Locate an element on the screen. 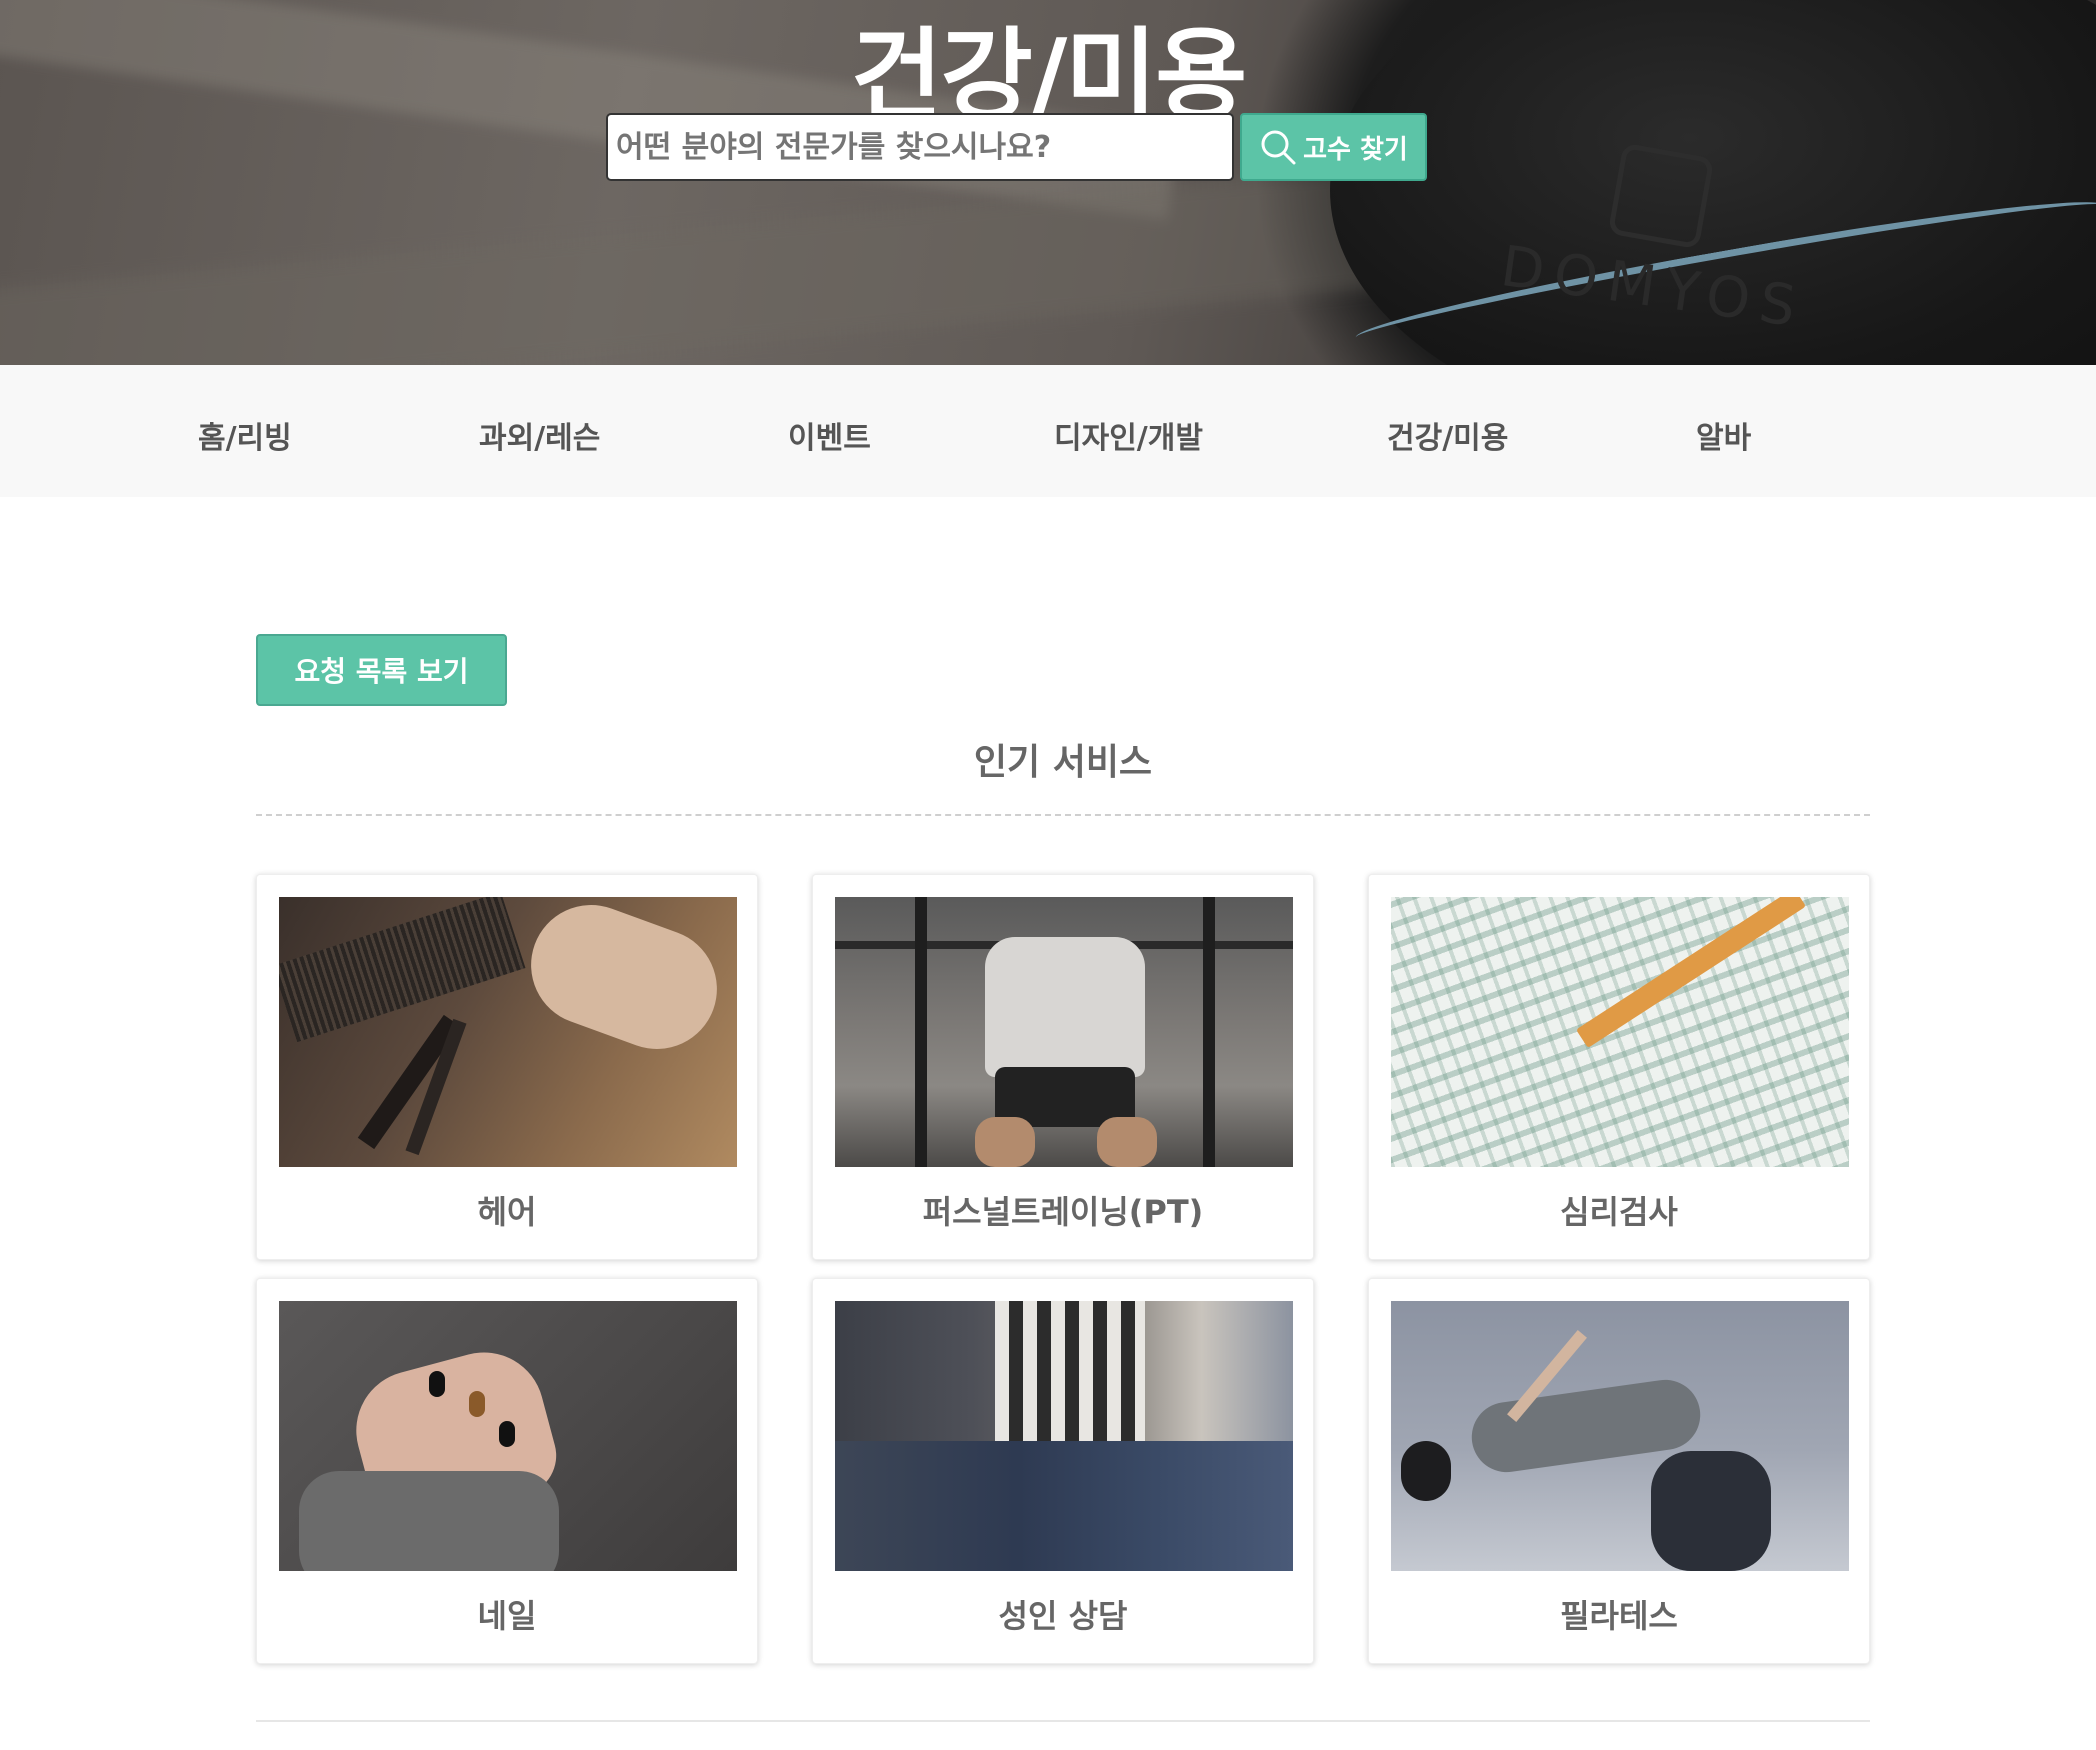 The width and height of the screenshot is (2096, 1750). service-card-pilates: 필라테스 is located at coordinates (1619, 1471).